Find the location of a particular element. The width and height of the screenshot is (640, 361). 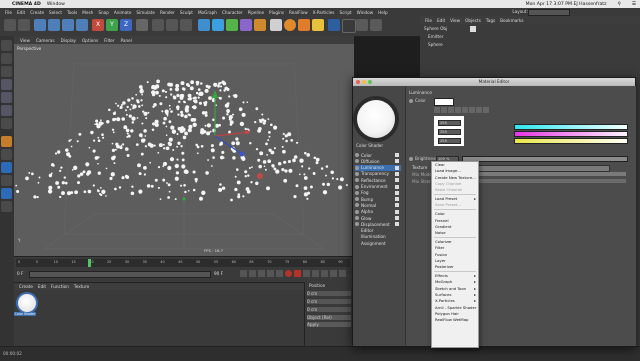

rotate-tool-icon is located at coordinates (82, 25).